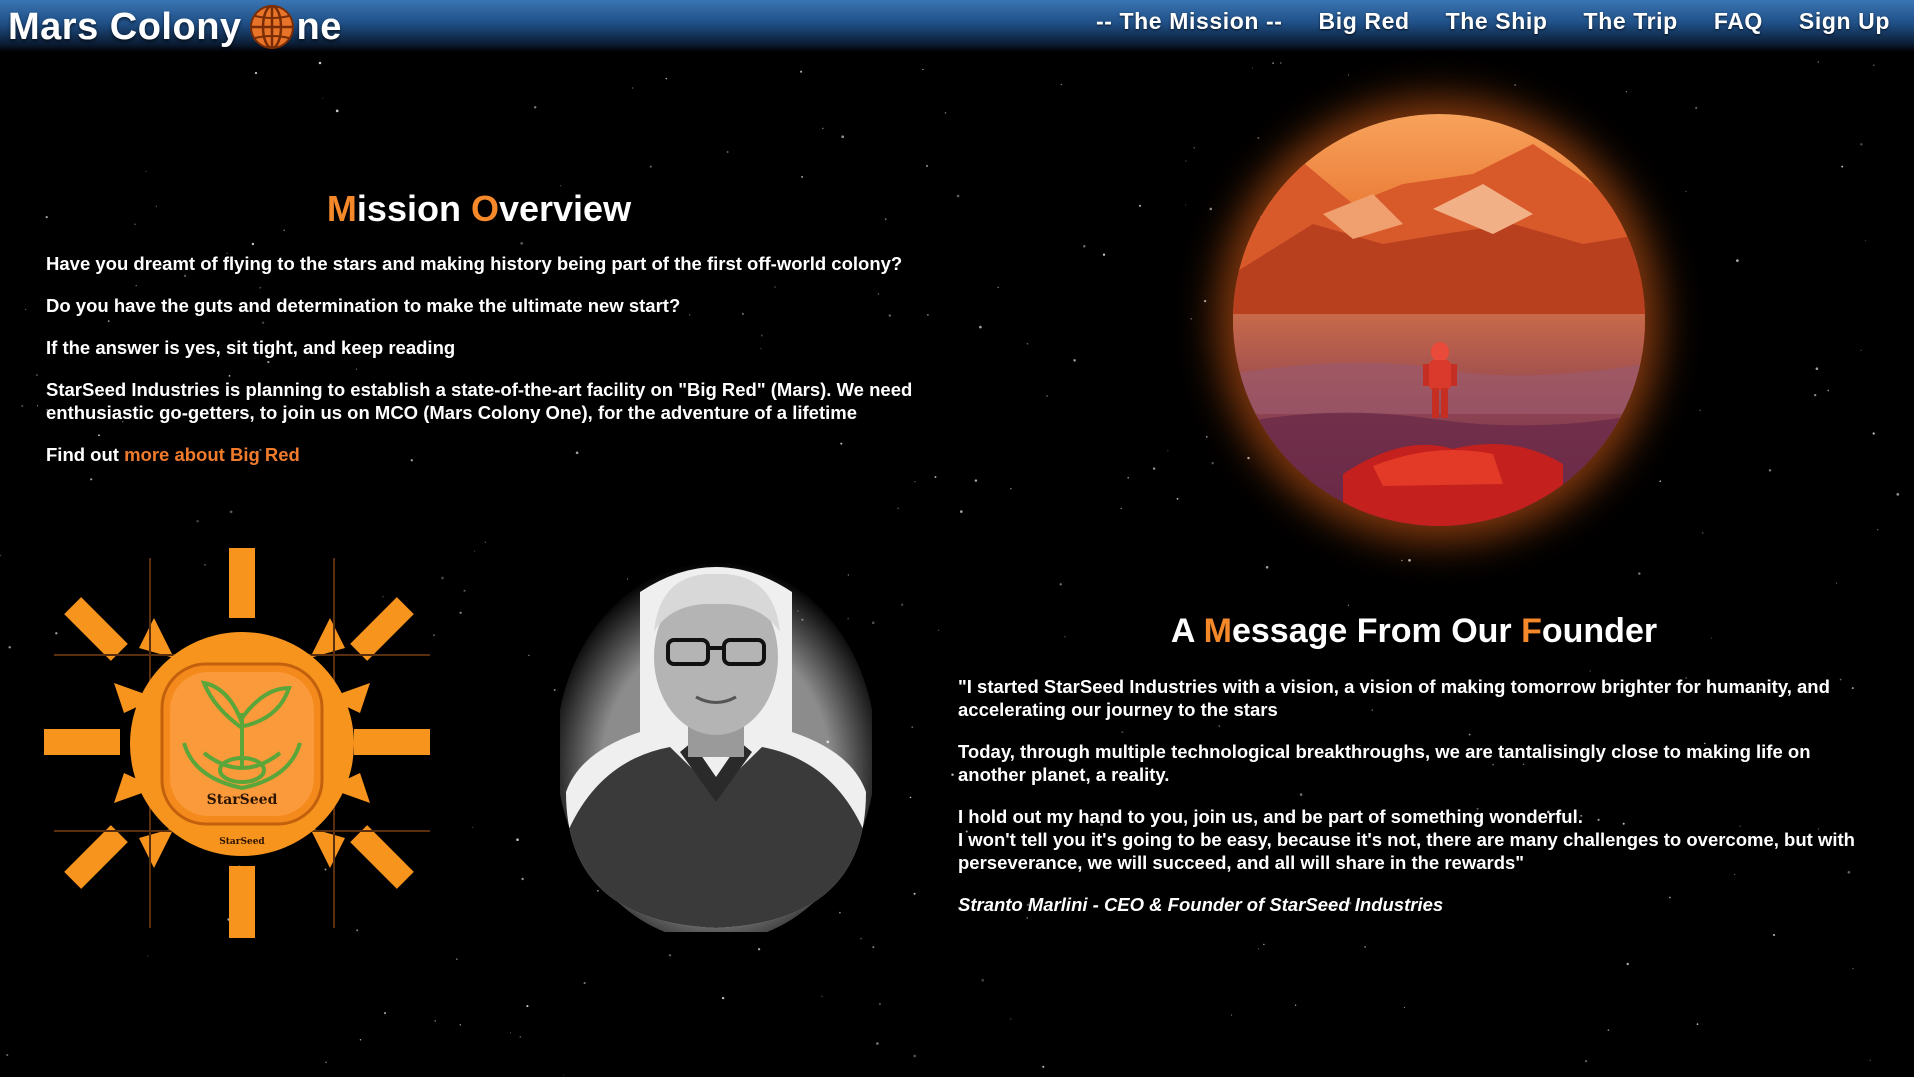 Image resolution: width=1914 pixels, height=1077 pixels. What do you see at coordinates (85, 454) in the screenshot?
I see `find-out-prefix: Find out` at bounding box center [85, 454].